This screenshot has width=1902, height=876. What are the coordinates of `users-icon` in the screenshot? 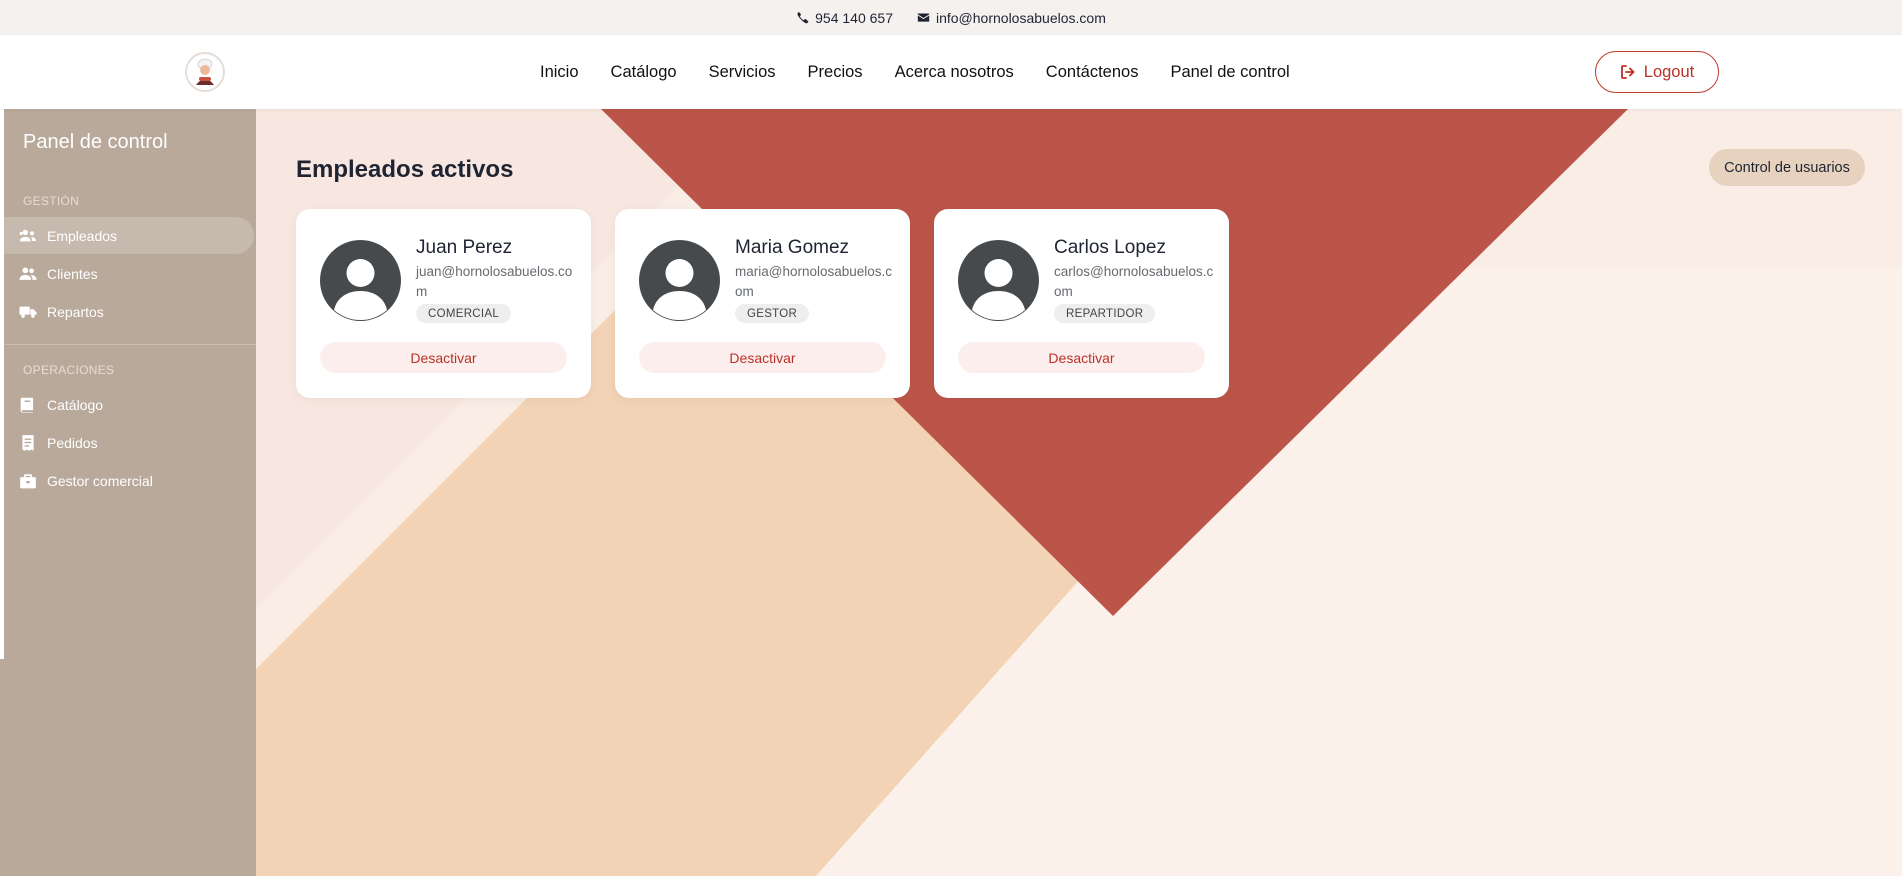 It's located at (28, 235).